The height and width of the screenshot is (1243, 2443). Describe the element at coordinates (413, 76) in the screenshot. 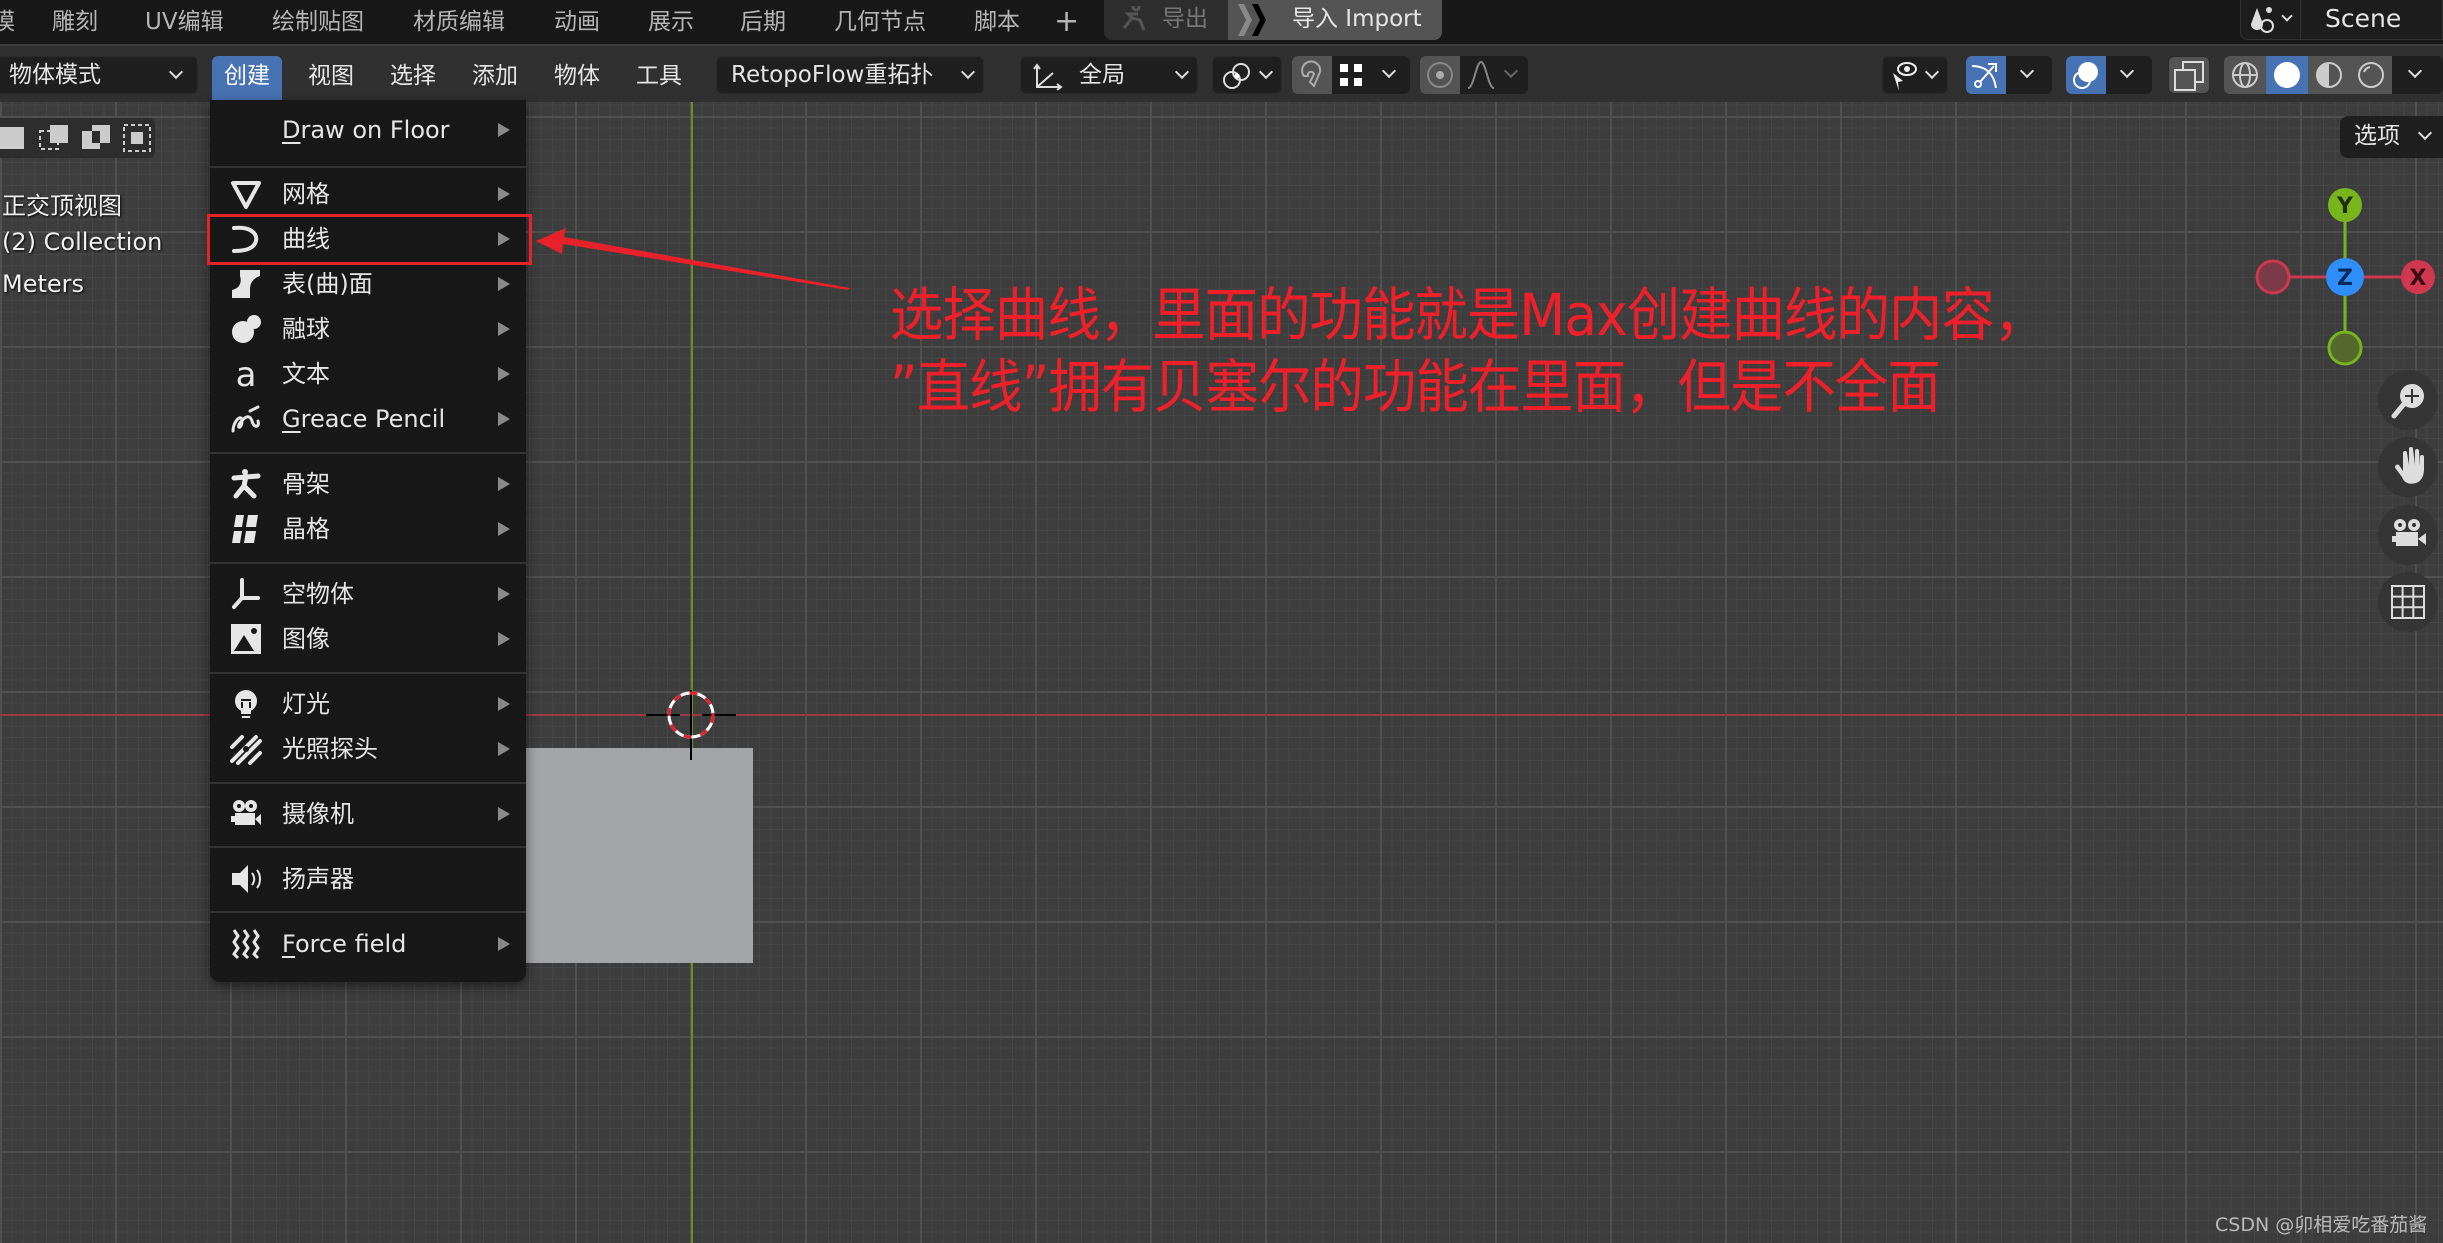

I see `menu-select: 选择` at that location.